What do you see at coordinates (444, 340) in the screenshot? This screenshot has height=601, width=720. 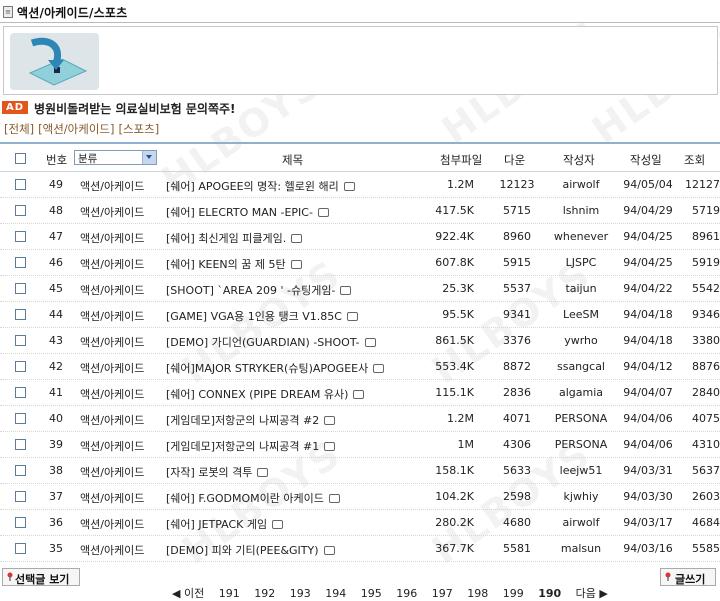 I see `attachment-size: 861.5K` at bounding box center [444, 340].